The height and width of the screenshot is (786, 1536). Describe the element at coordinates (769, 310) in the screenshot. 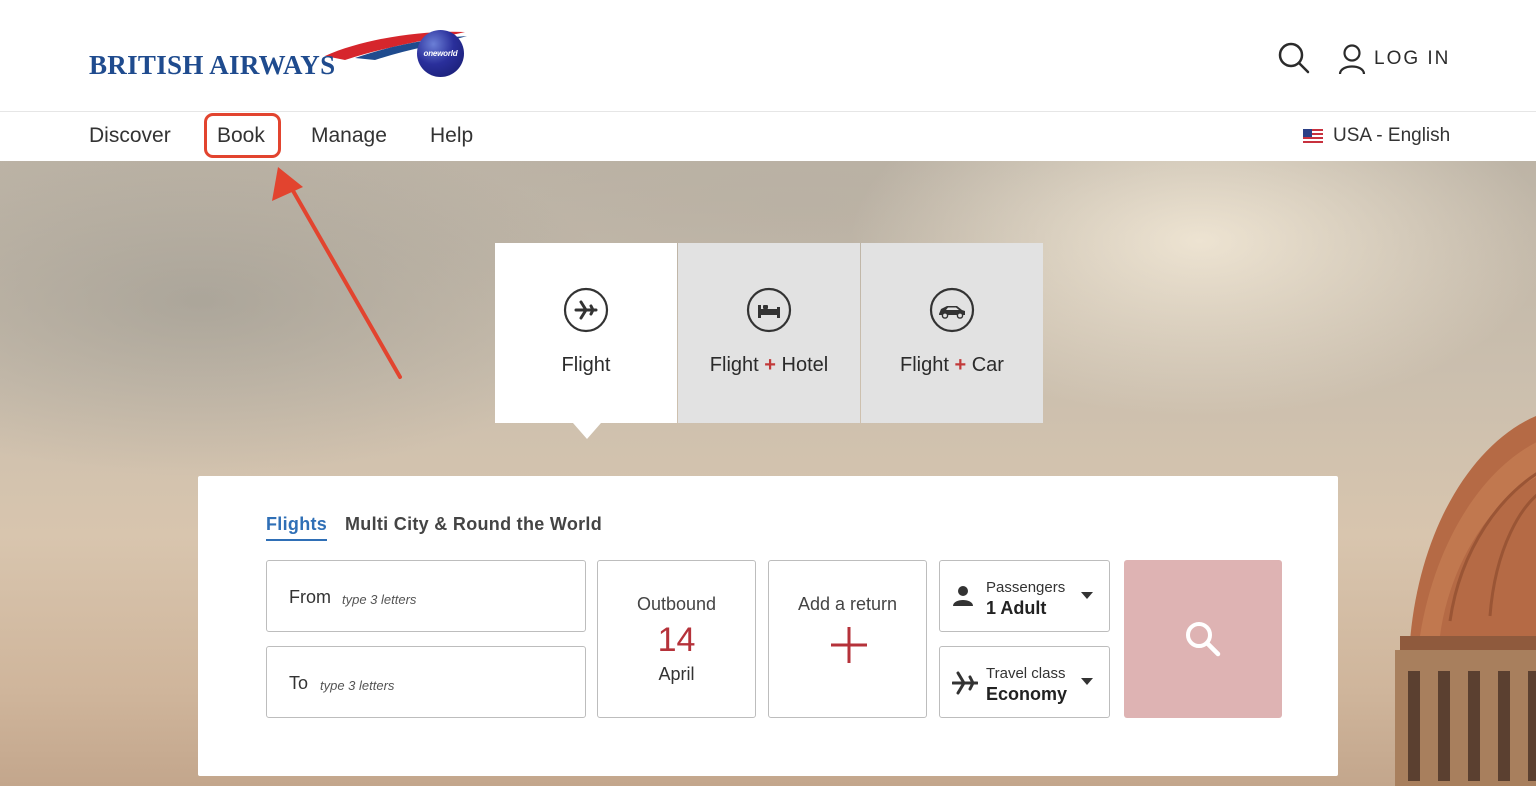

I see `bed-icon` at that location.